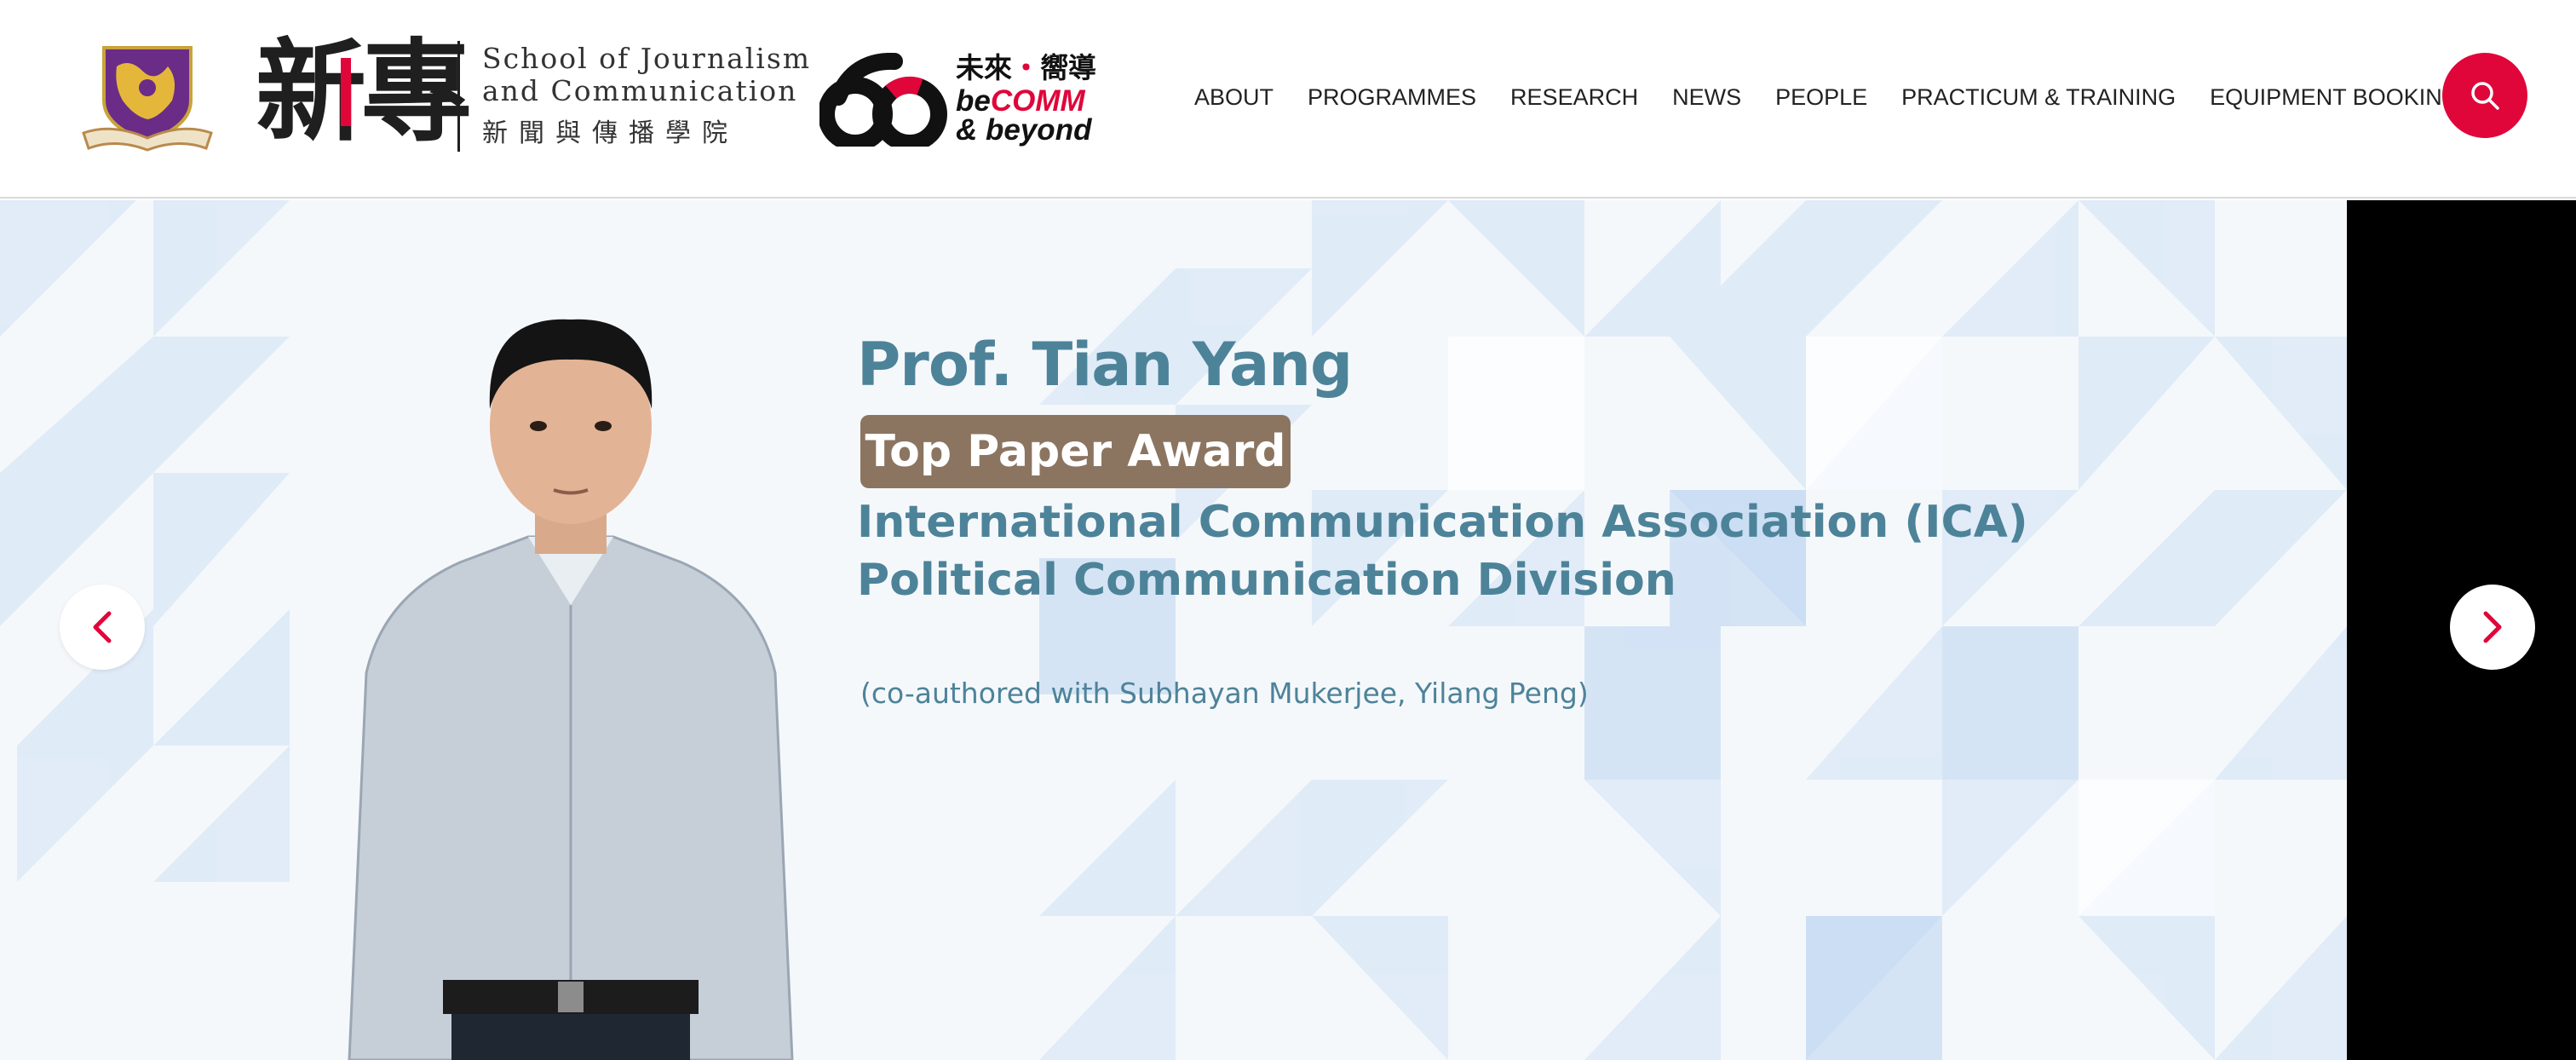 The image size is (2576, 1060). Describe the element at coordinates (1266, 580) in the screenshot. I see `slide-association-line2: Political Communication Division` at that location.